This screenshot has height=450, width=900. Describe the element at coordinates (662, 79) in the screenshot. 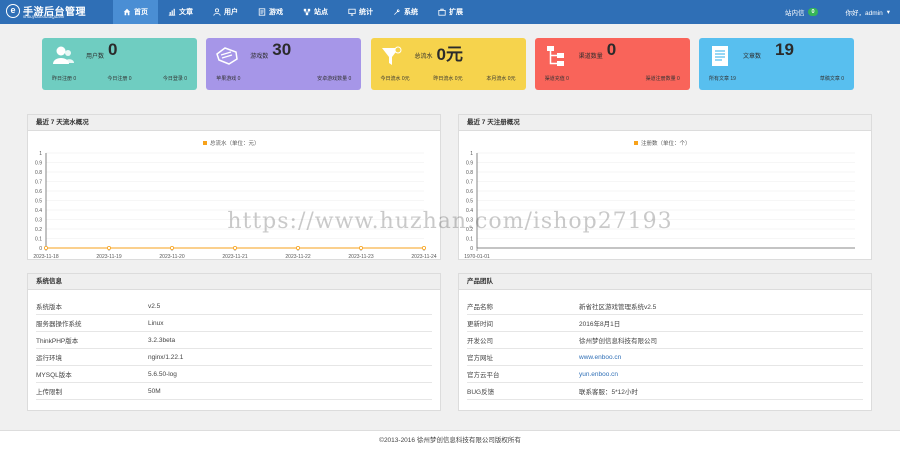

I see `card-sub: 渠道注册数量 0` at that location.